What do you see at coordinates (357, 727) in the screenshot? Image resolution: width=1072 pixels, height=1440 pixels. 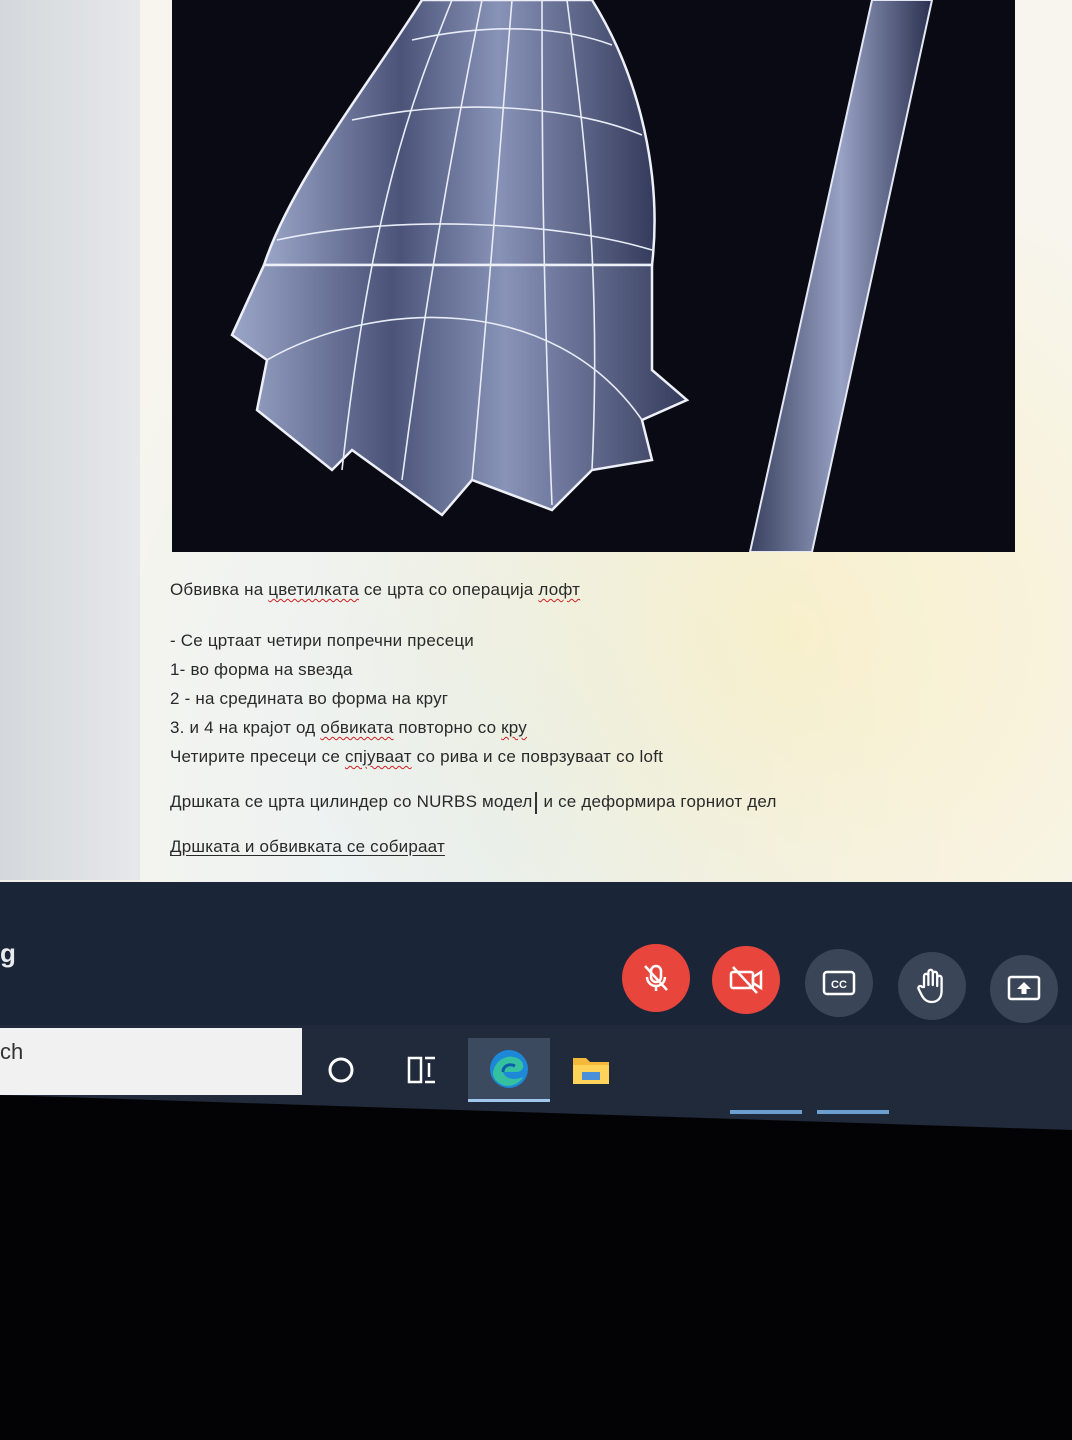 I see `misspelled-word: обвиката` at bounding box center [357, 727].